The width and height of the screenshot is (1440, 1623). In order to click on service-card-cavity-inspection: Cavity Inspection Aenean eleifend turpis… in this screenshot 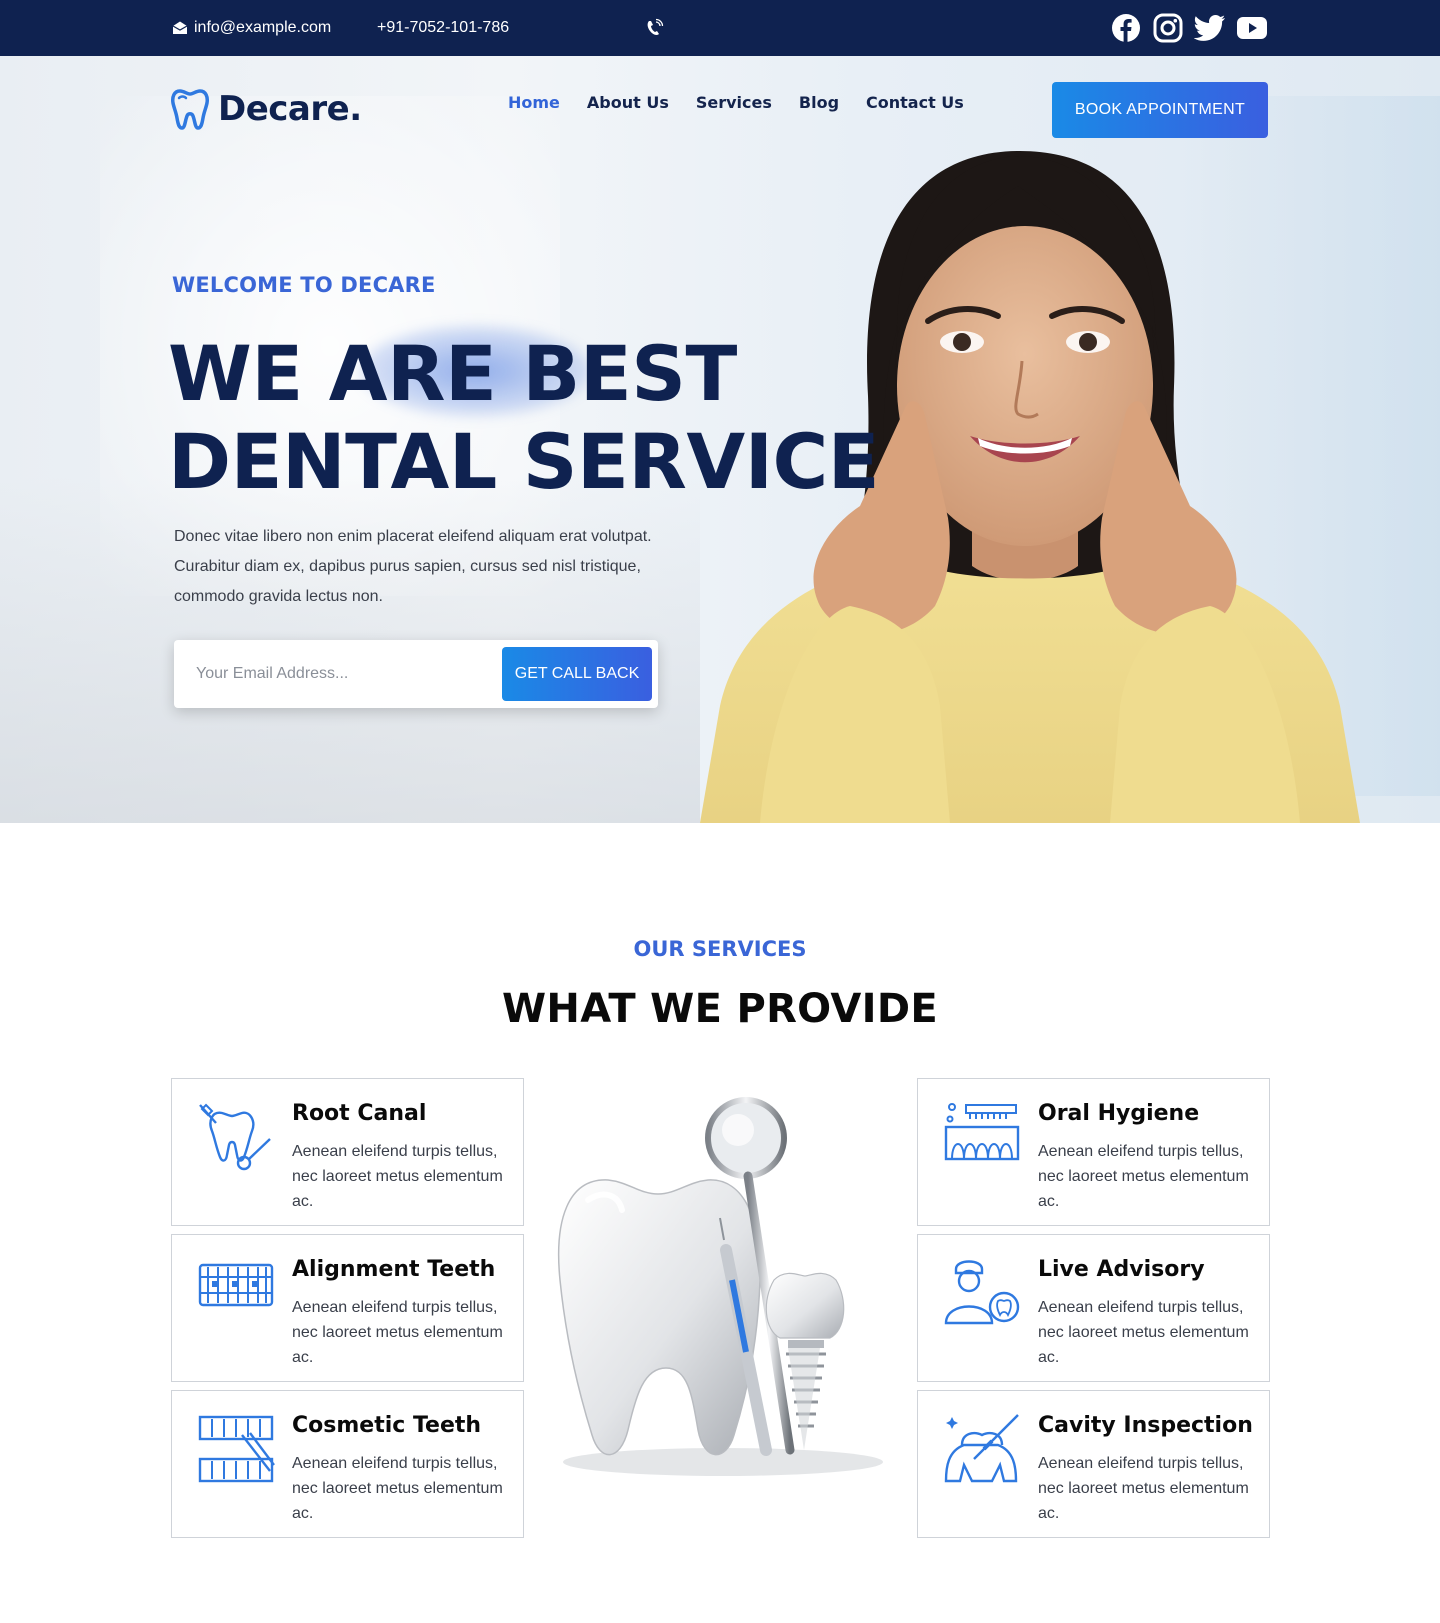, I will do `click(1093, 1464)`.